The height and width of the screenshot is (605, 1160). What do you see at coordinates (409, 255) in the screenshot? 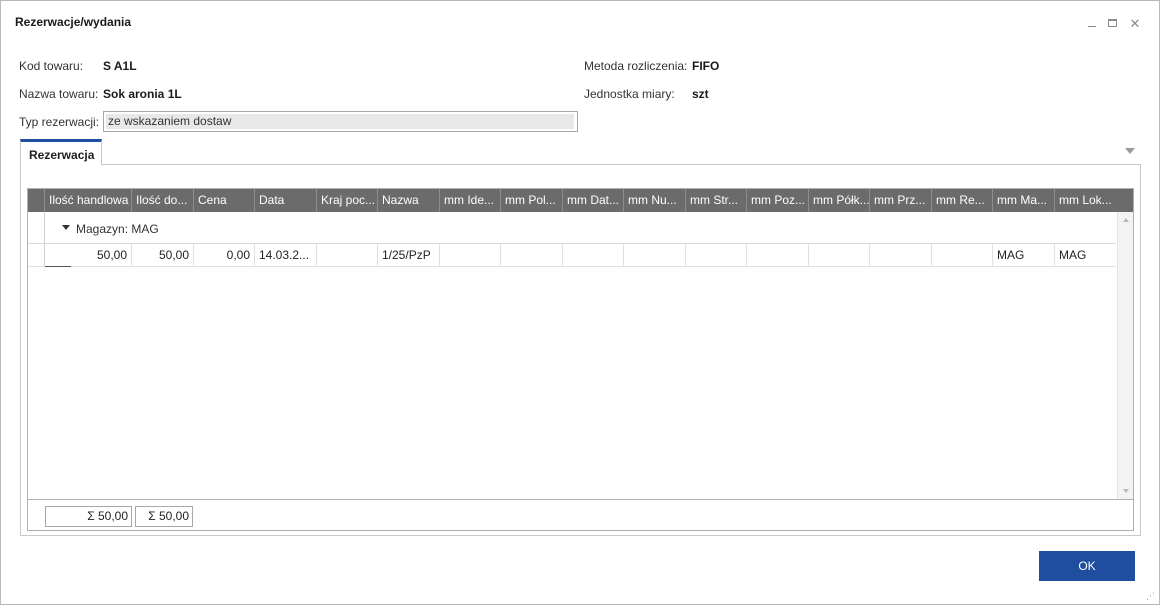
I see `table-cell: 1/25/PzP` at bounding box center [409, 255].